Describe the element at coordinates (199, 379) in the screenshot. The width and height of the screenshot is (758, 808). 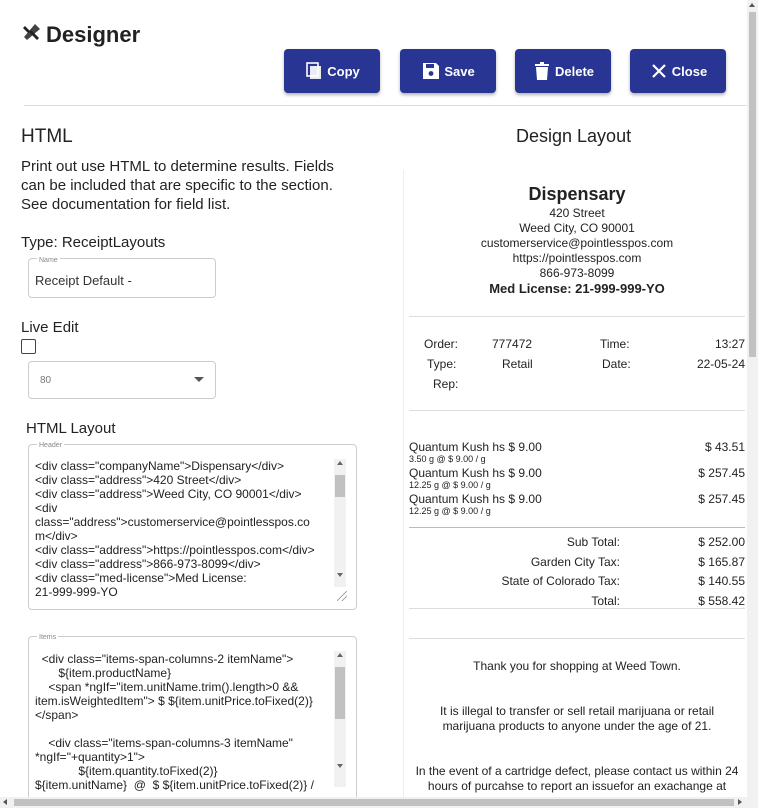
I see `chevron-down-icon` at that location.